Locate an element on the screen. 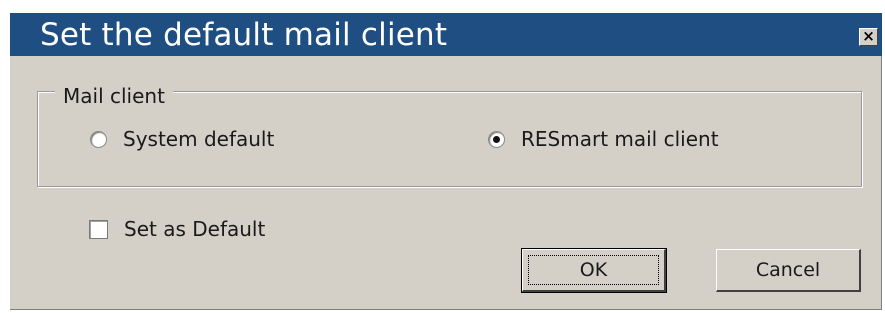 This screenshot has height=313, width=885. resmart-mail-client-radio is located at coordinates (496, 139).